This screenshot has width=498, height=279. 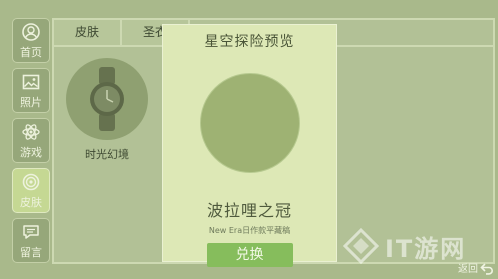 I want to click on skin-item-thumbnail, so click(x=107, y=99).